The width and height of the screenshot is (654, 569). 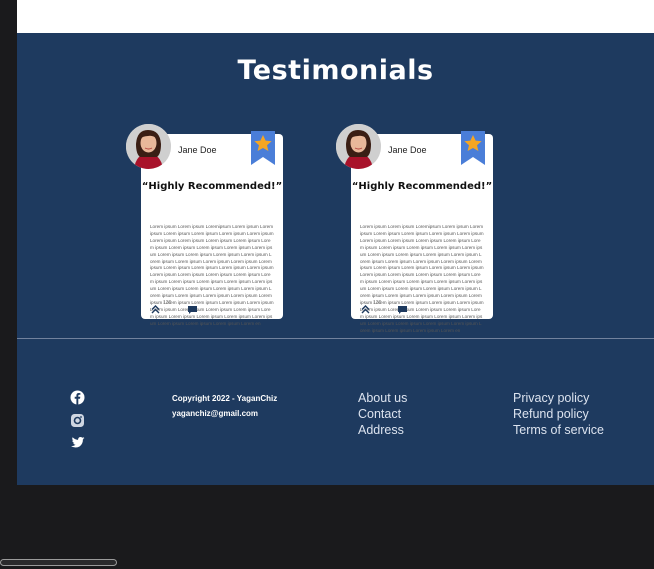 I want to click on testimonials-heading: Testimonials, so click(x=335, y=70).